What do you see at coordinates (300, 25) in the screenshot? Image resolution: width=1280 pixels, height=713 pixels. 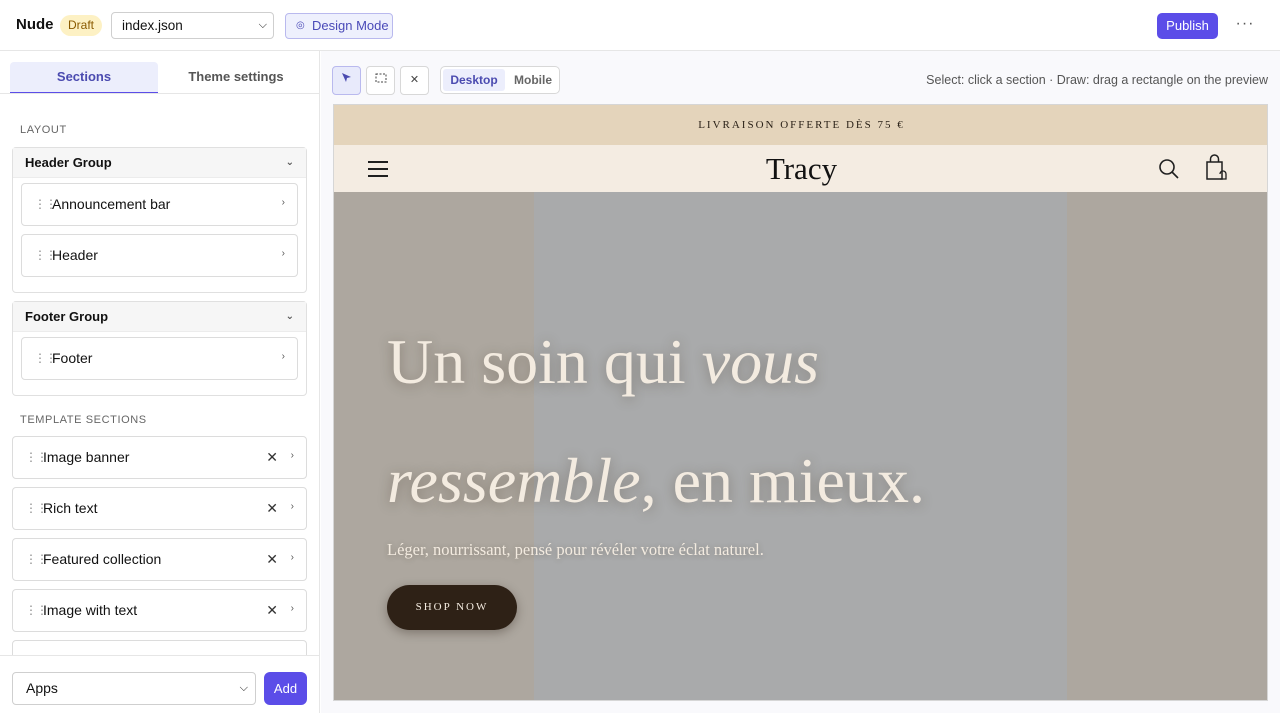 I see `design-mode-icon: ◎` at bounding box center [300, 25].